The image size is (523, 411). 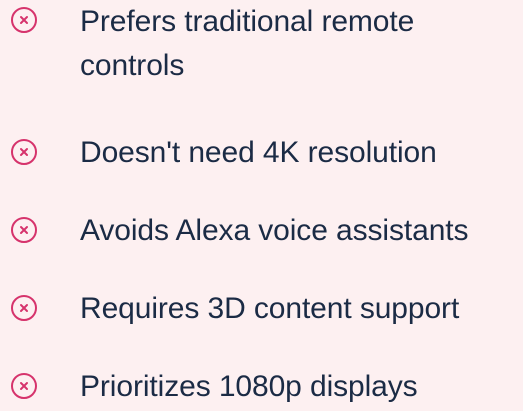 I want to click on list-item-label: Requires 3D content support, so click(x=270, y=308).